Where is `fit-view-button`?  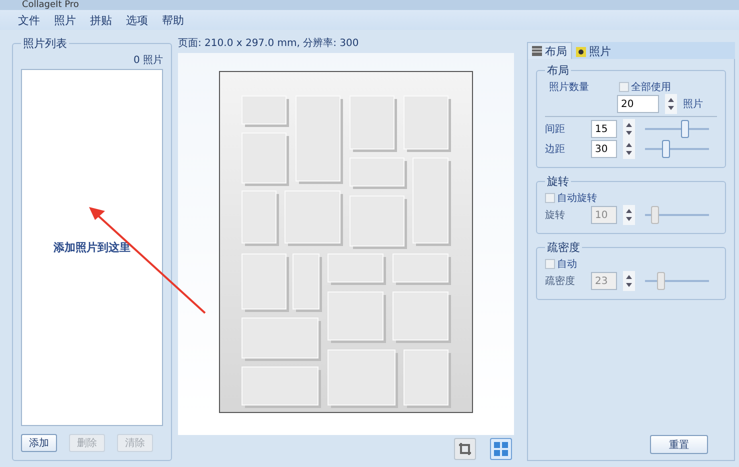 fit-view-button is located at coordinates (501, 449).